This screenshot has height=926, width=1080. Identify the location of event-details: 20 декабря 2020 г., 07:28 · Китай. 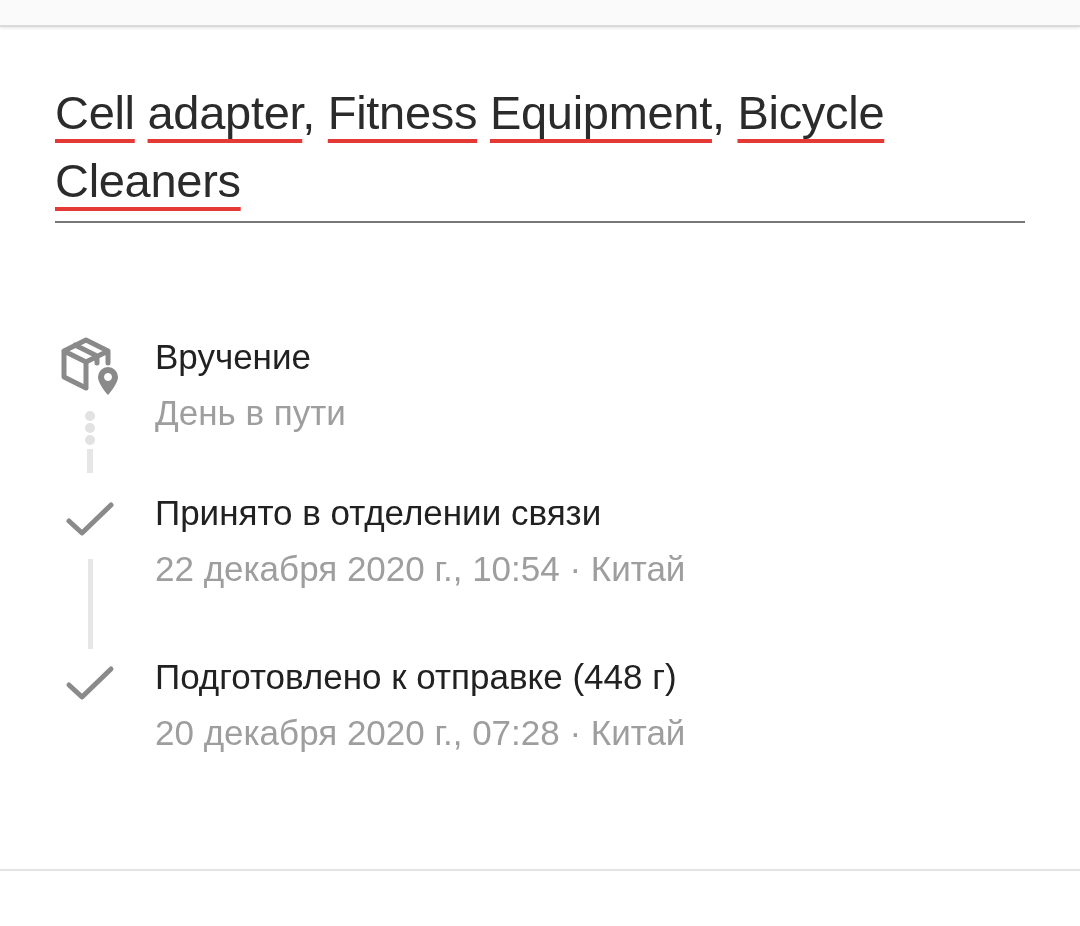
(421, 733).